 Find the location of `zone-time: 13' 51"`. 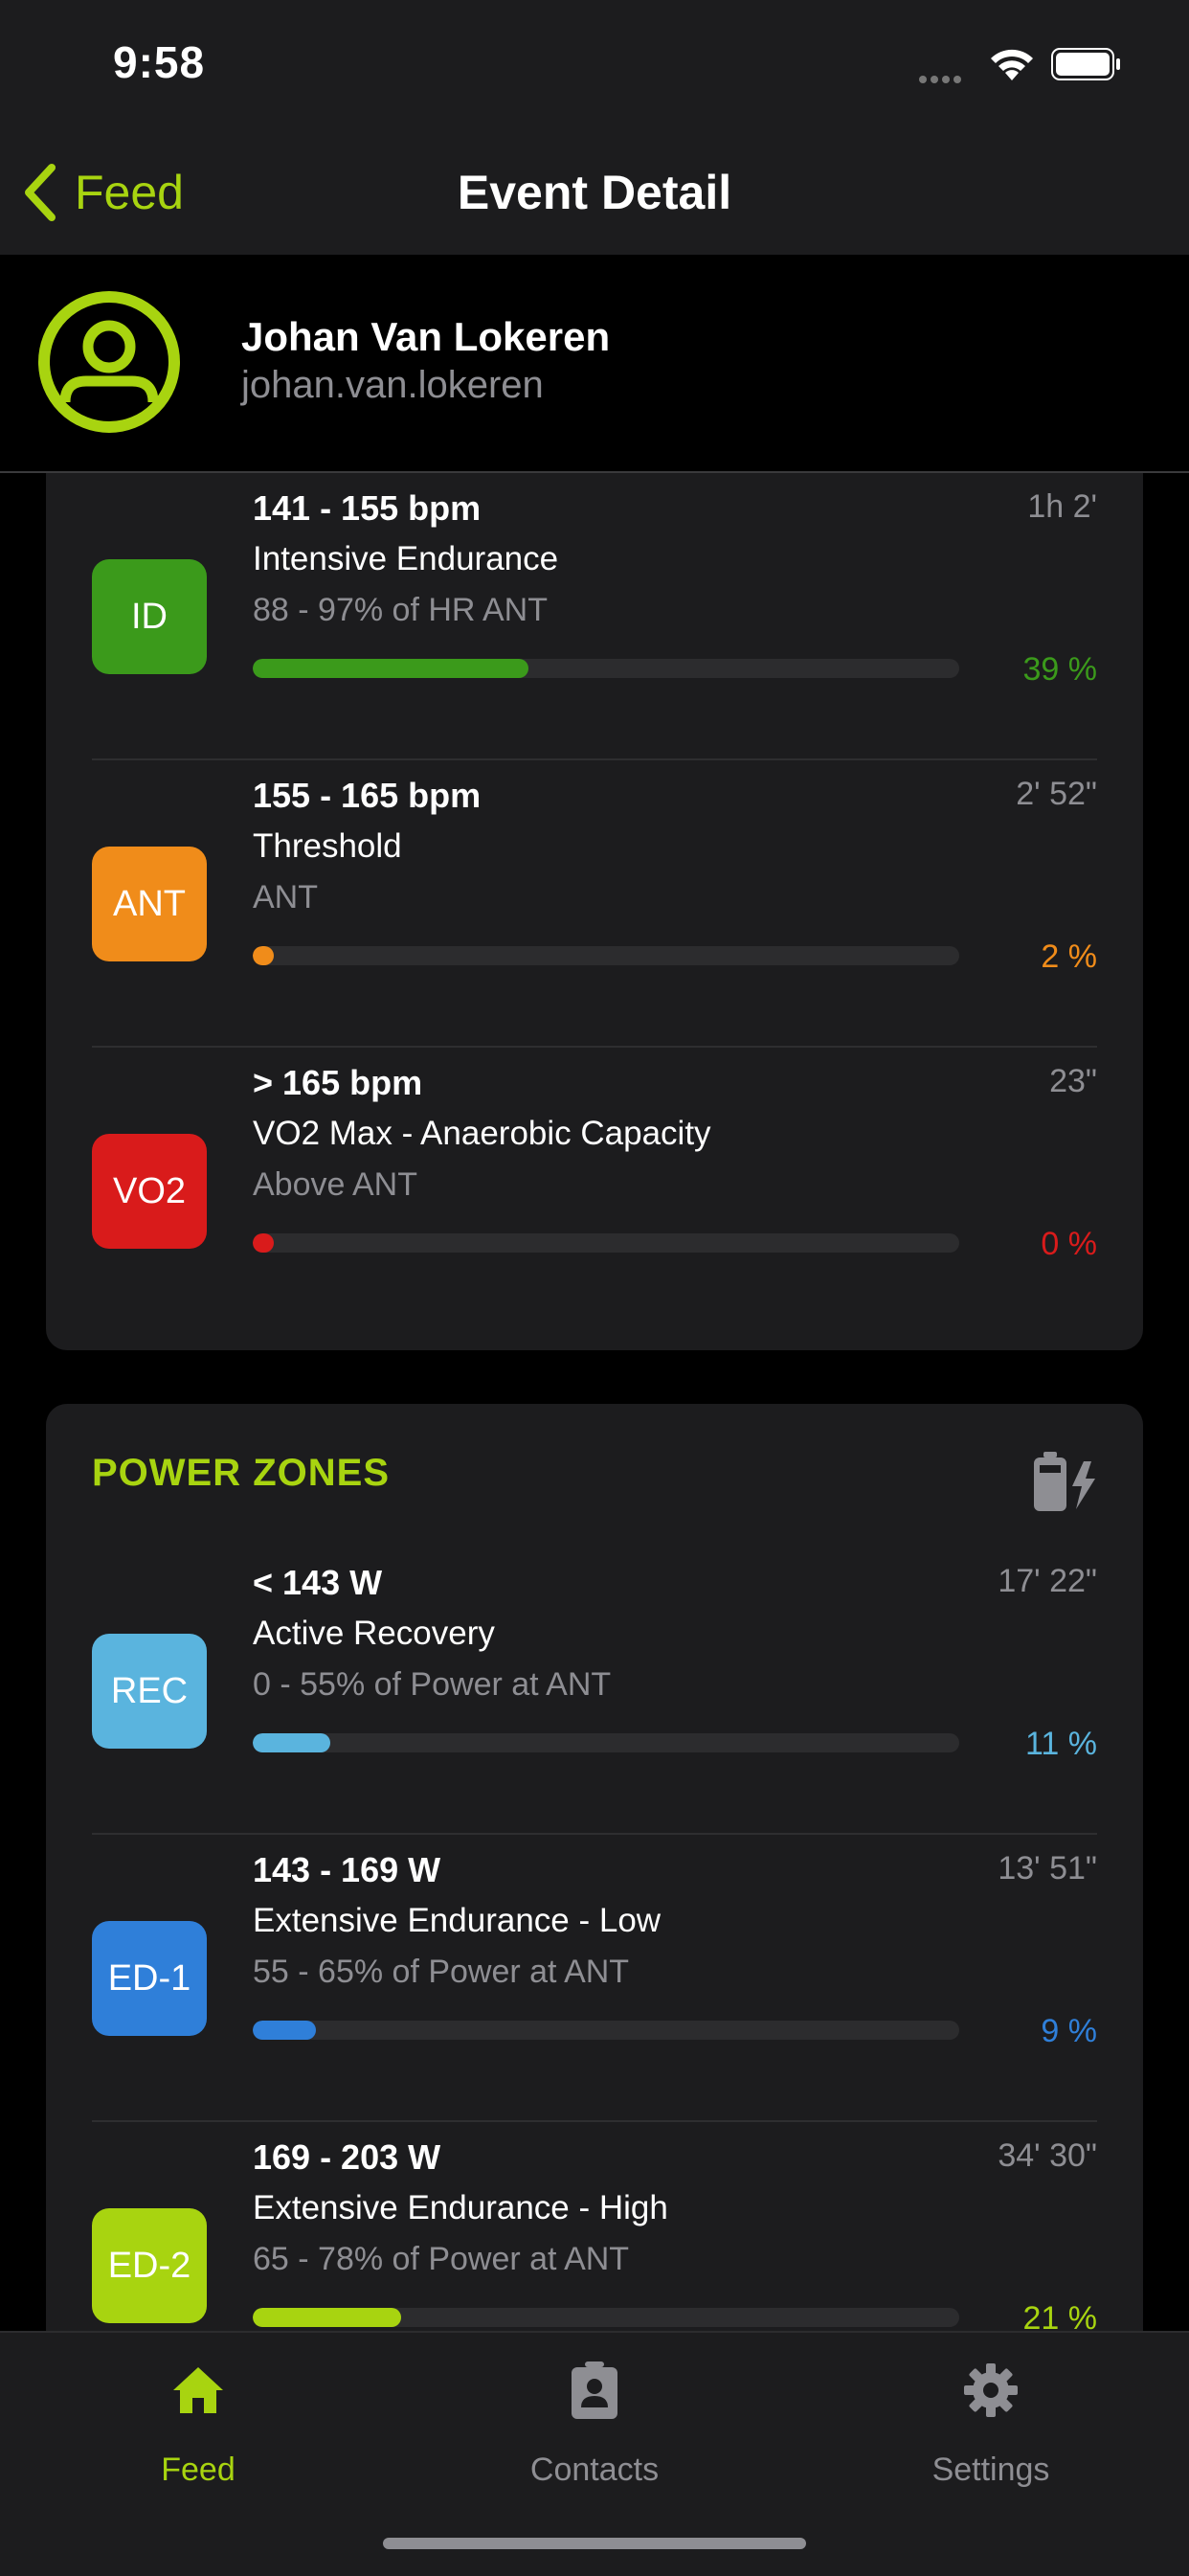

zone-time: 13' 51" is located at coordinates (1047, 1868).